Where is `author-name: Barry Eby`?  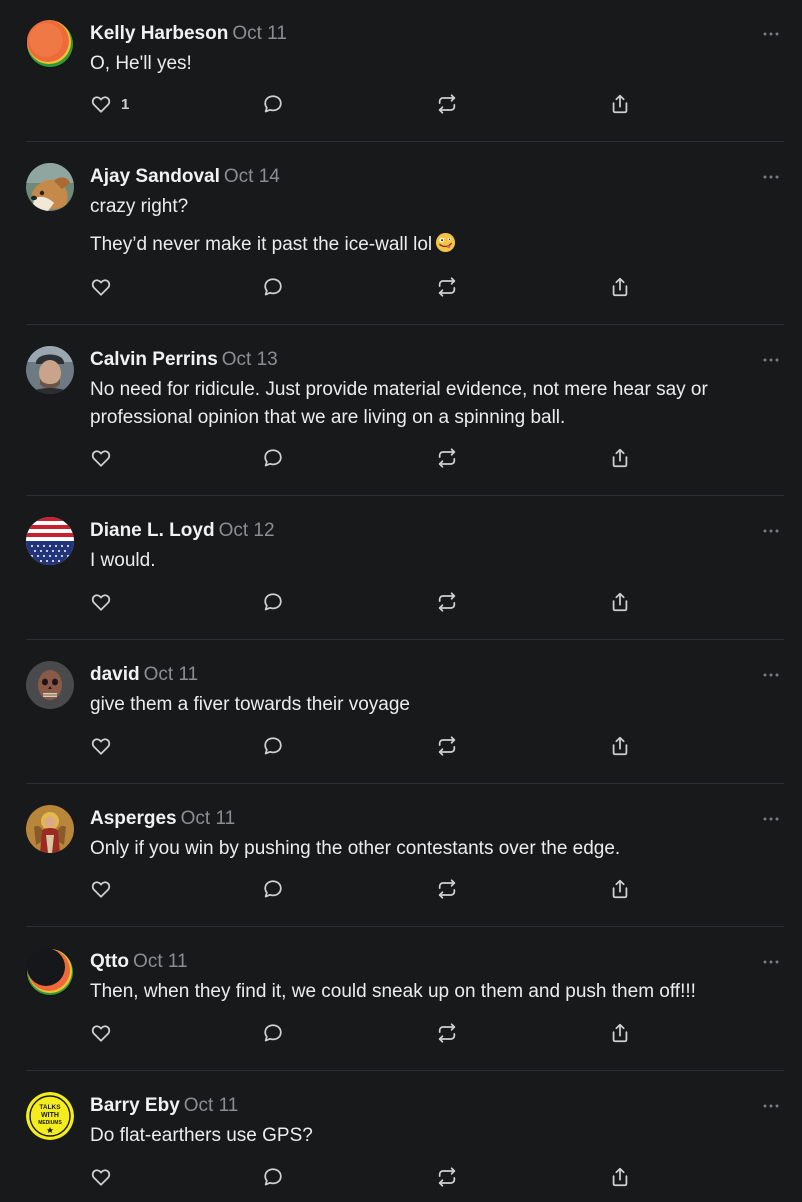
author-name: Barry Eby is located at coordinates (135, 1105).